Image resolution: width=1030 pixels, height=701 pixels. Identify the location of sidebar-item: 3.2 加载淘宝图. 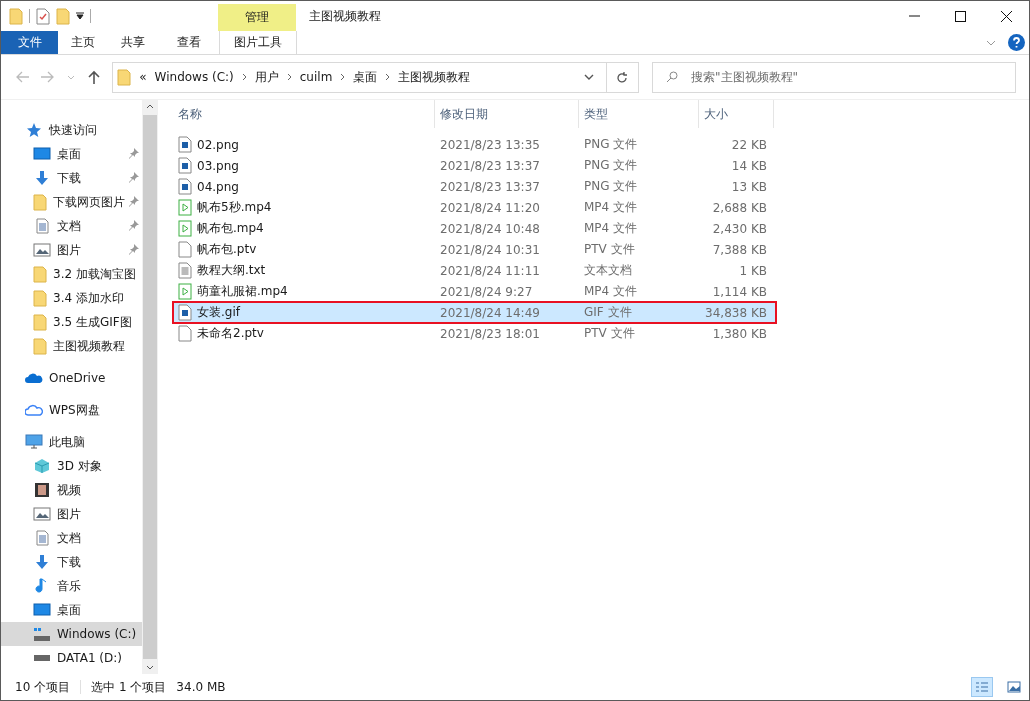
(71, 274).